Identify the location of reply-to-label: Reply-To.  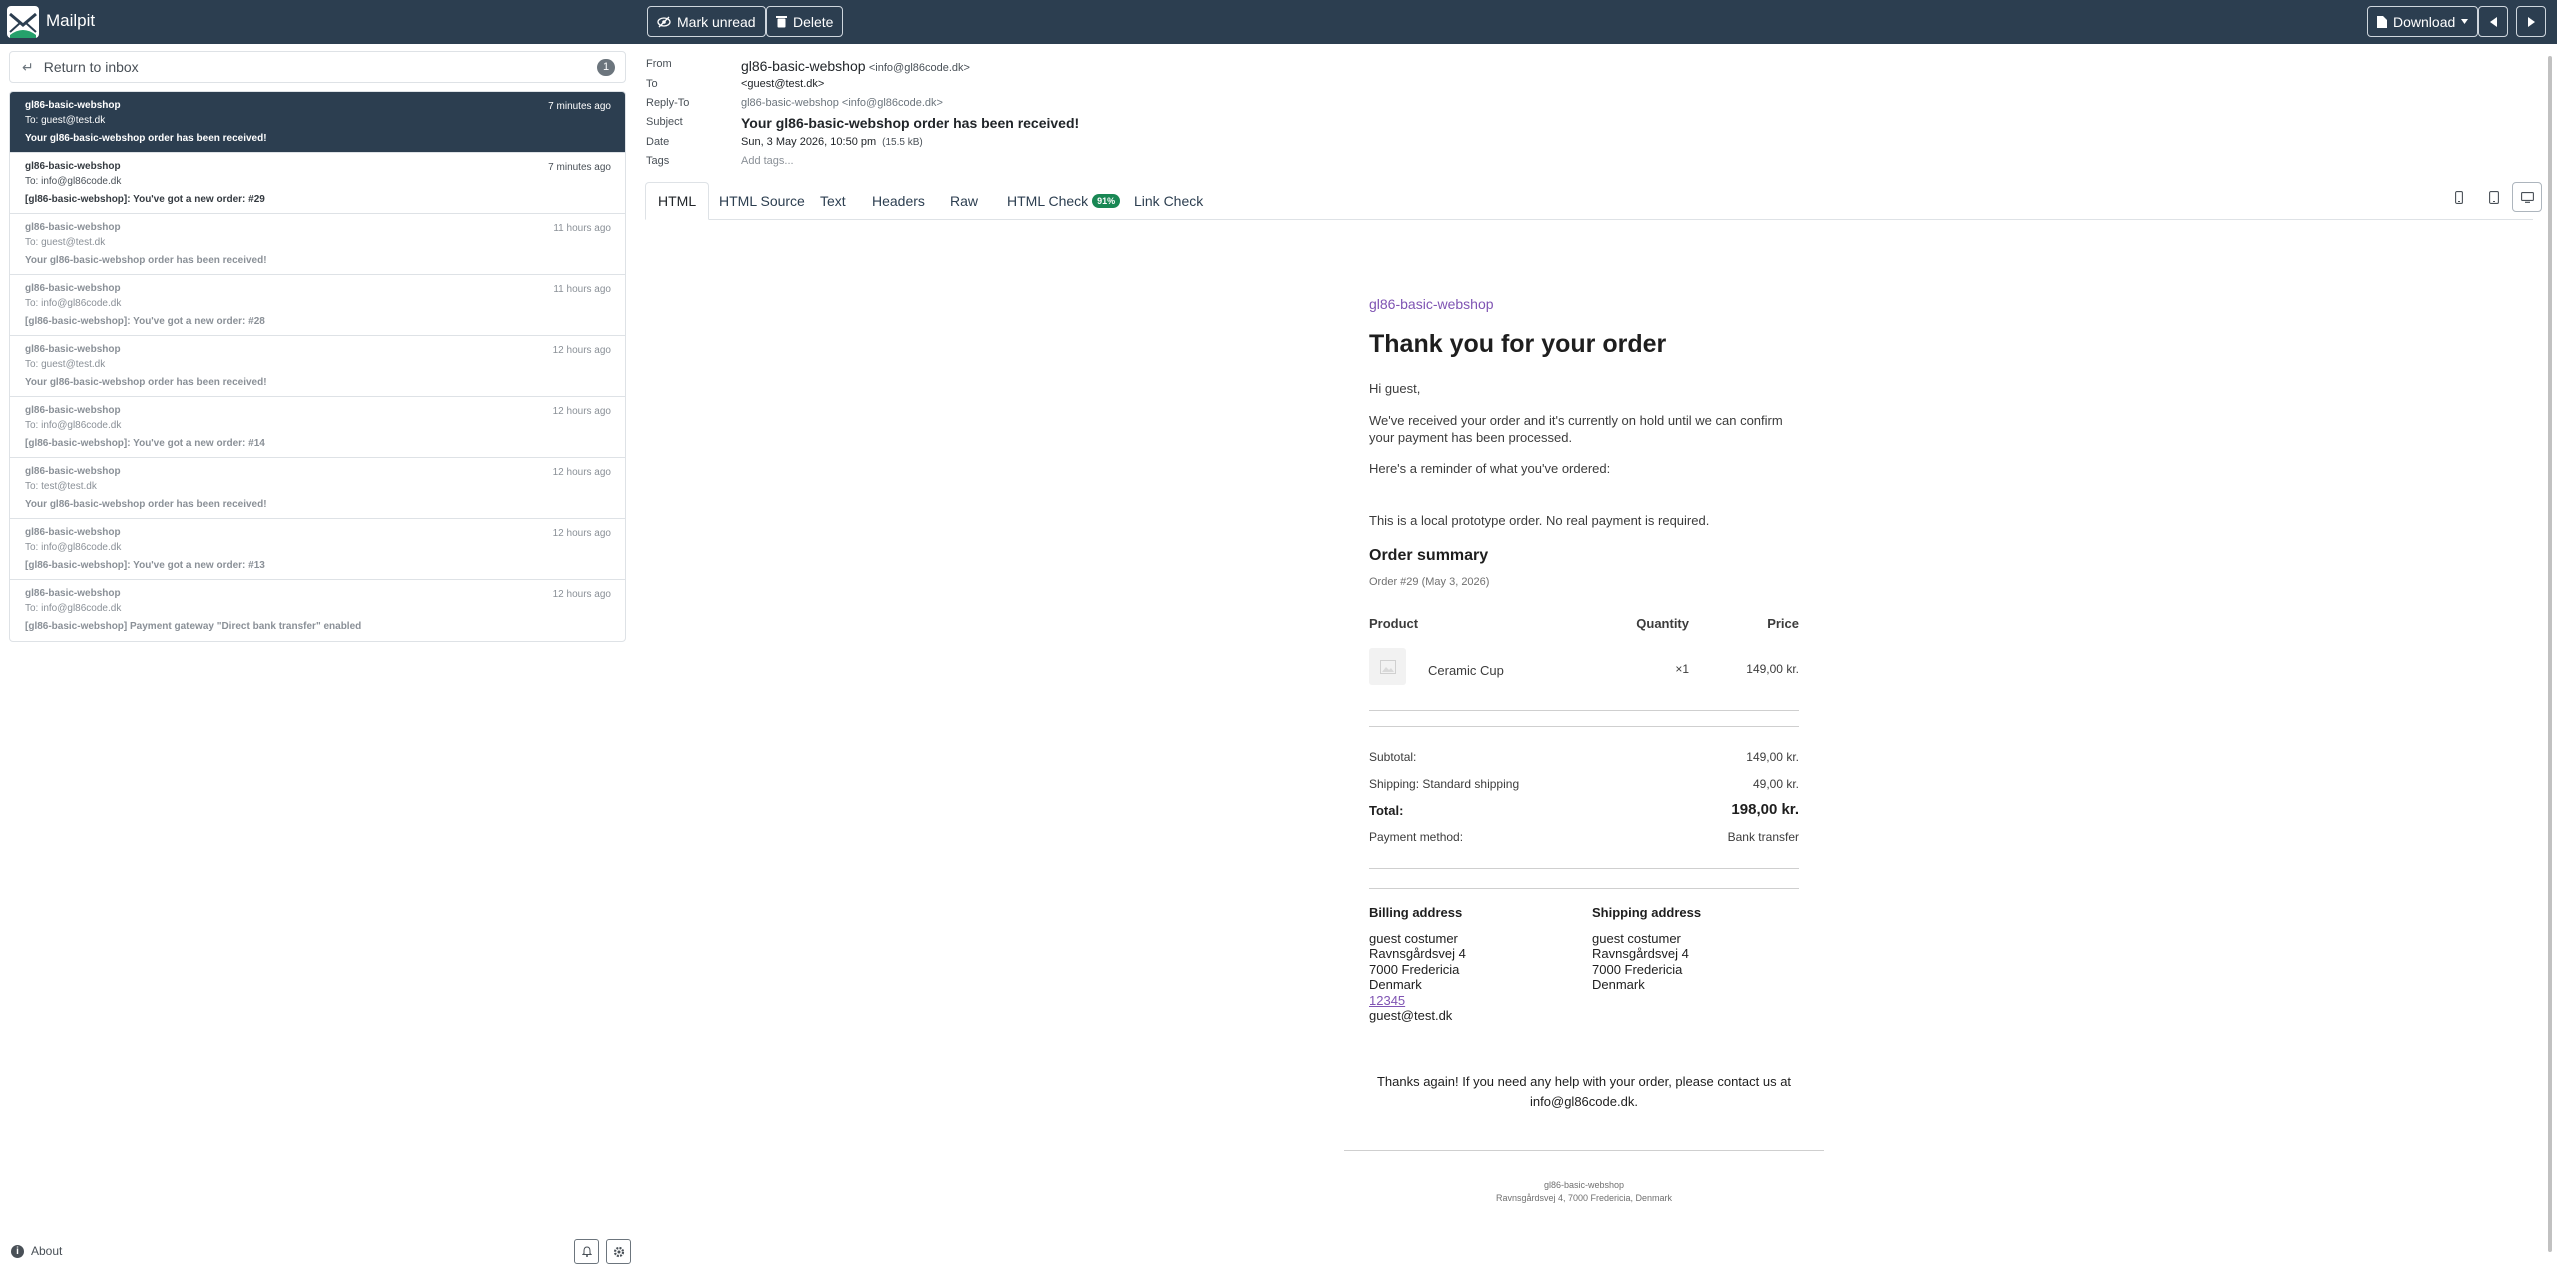
(668, 103).